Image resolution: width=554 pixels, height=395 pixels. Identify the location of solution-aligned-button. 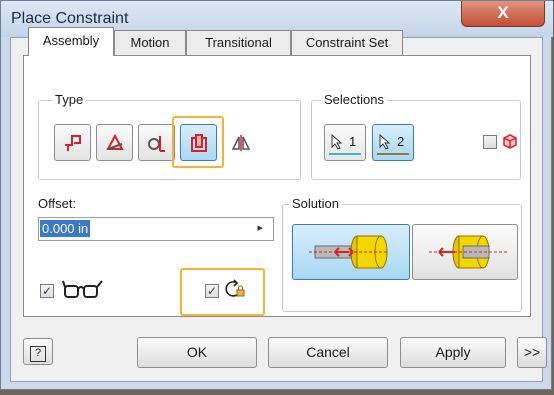
(465, 252).